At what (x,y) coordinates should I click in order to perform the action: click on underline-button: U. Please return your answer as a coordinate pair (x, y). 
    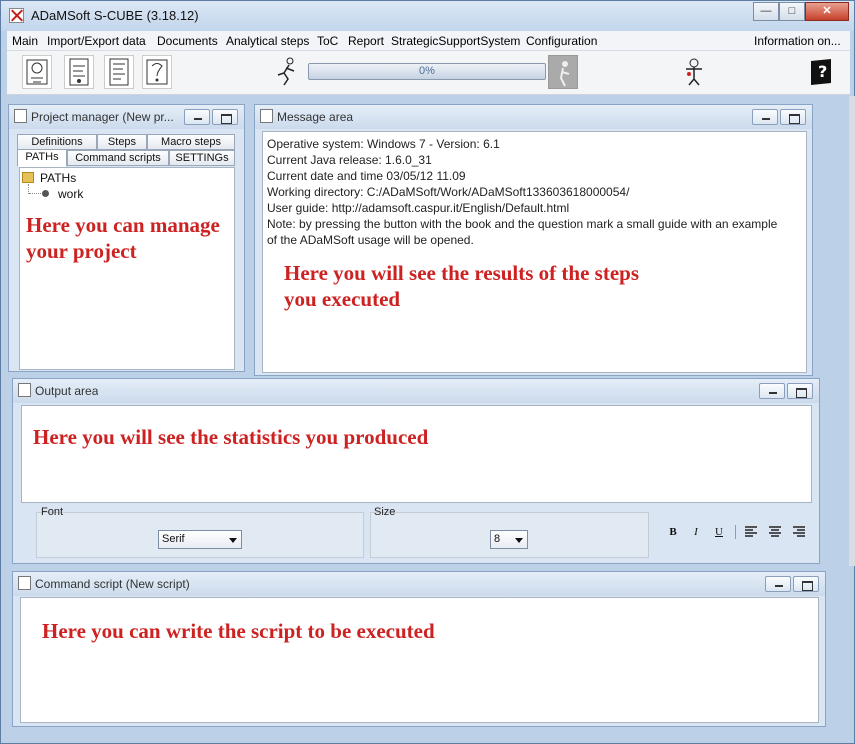
    Looking at the image, I should click on (719, 532).